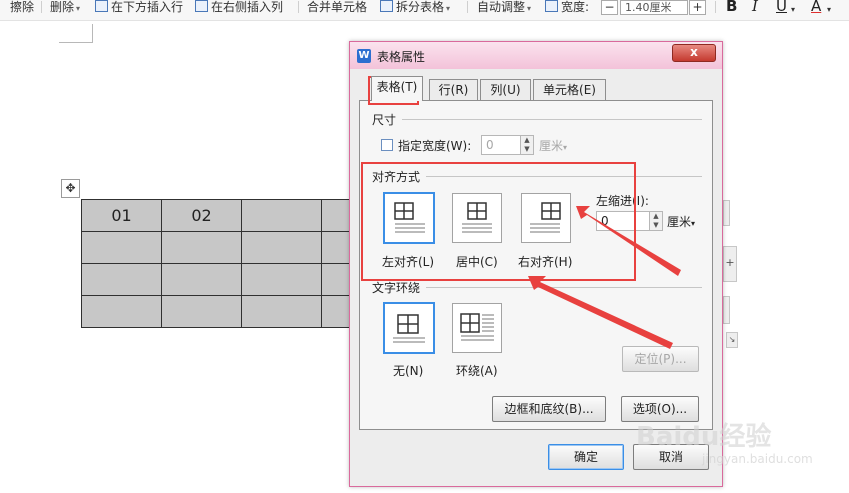 Image resolution: width=849 pixels, height=493 pixels. I want to click on baidu-watermark-url: jingyan.baidu.com, so click(757, 459).